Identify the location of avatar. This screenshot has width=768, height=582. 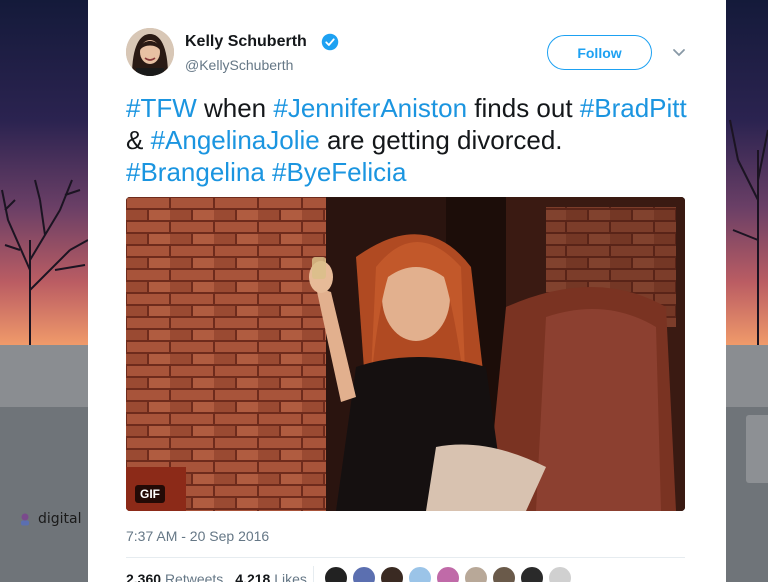
(150, 52).